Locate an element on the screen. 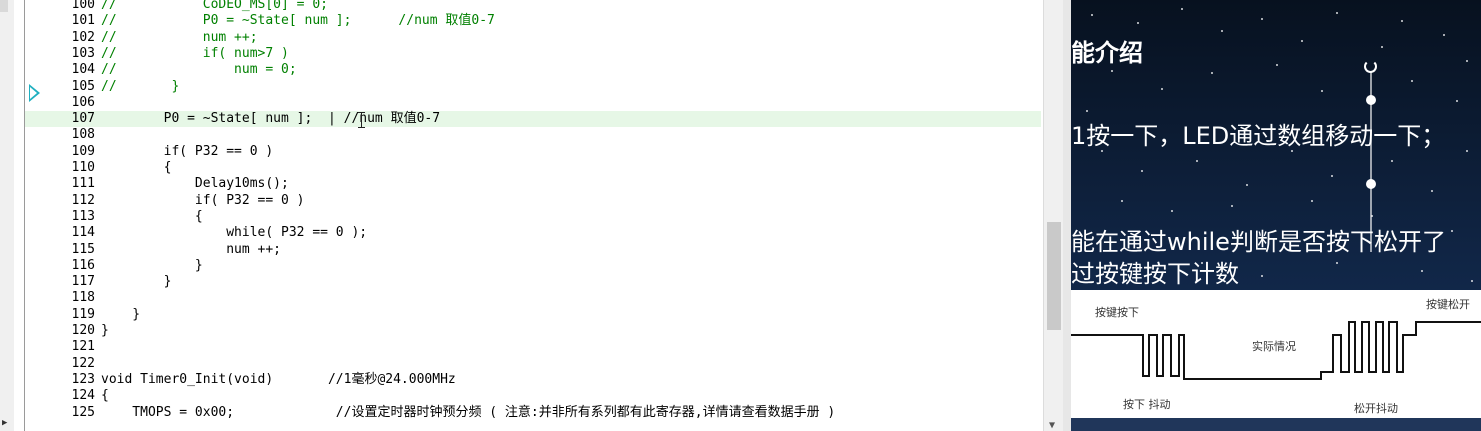  label-key-release: 按键松开 is located at coordinates (1448, 304).